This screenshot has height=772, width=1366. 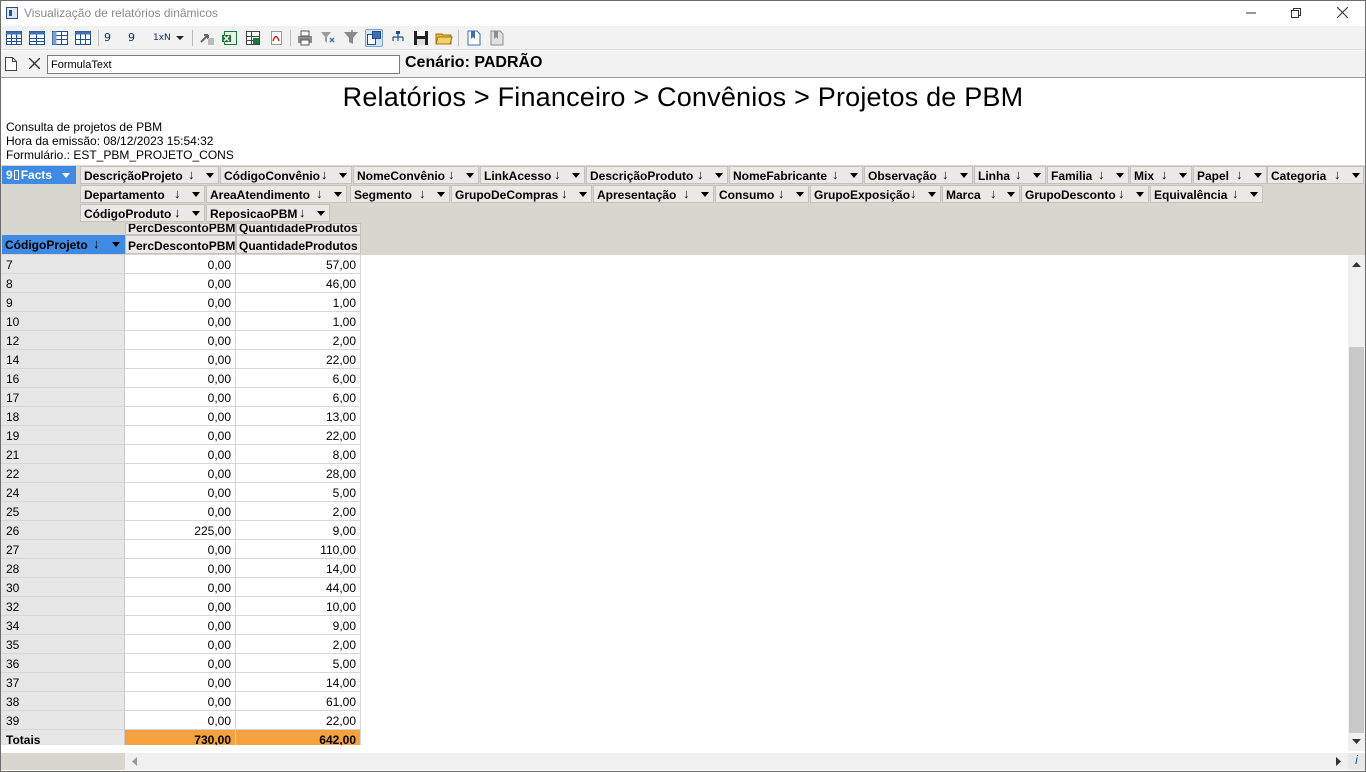 What do you see at coordinates (63, 264) in the screenshot?
I see `row-header-codigo-projeto: 7` at bounding box center [63, 264].